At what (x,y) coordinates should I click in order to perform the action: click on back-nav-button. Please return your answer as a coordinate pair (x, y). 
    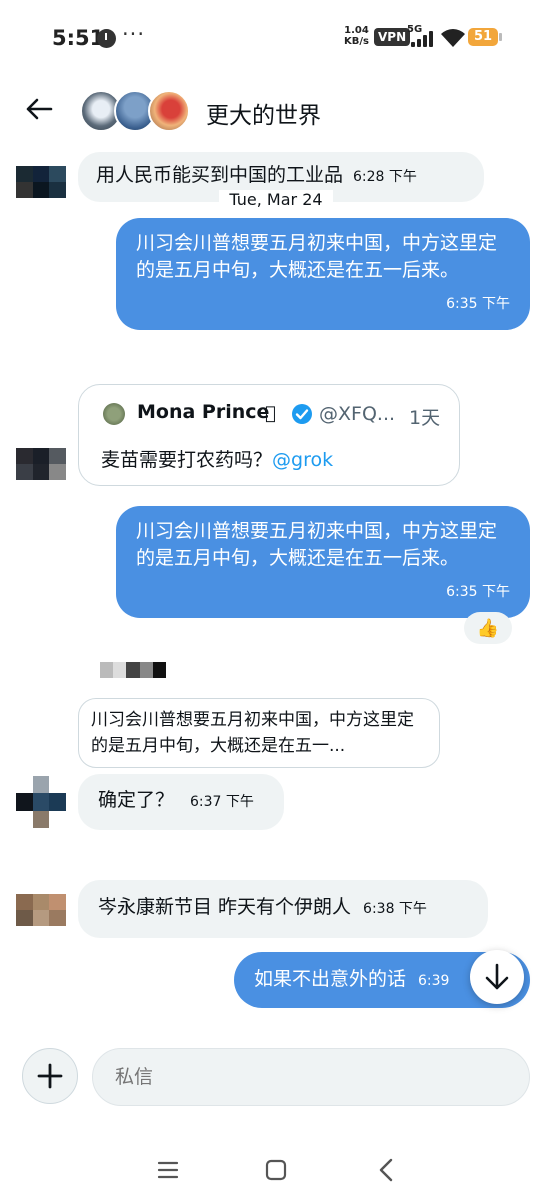
    Looking at the image, I should click on (386, 1170).